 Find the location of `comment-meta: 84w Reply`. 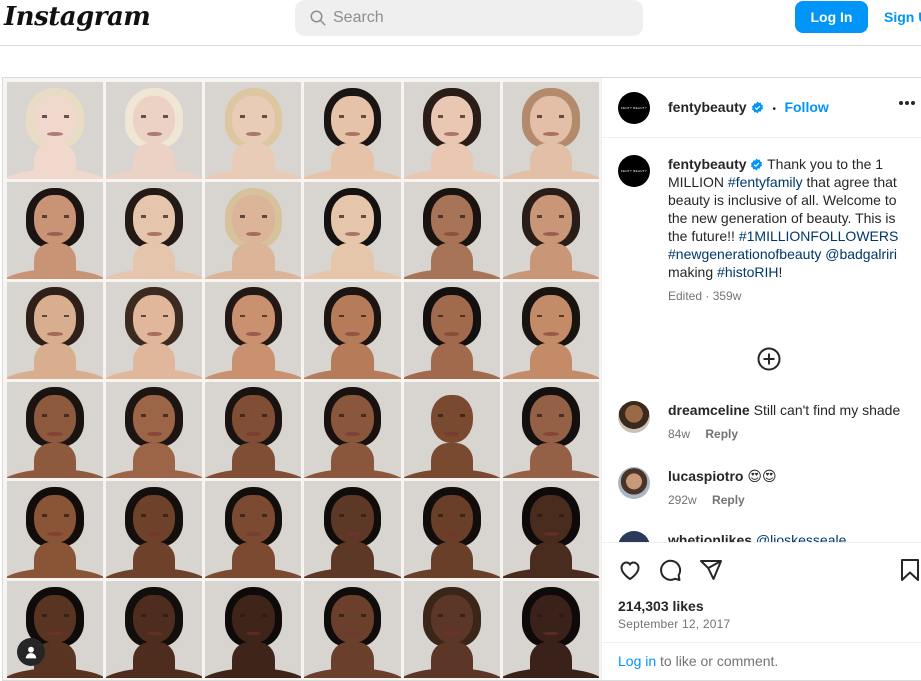

comment-meta: 84w Reply is located at coordinates (703, 434).